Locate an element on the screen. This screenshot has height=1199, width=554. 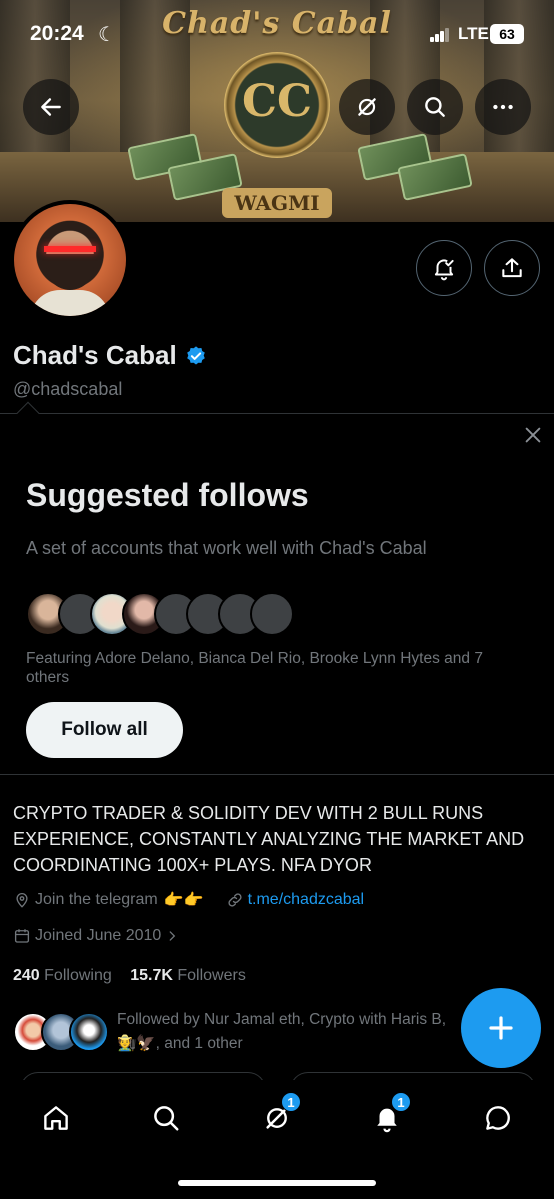
status-time: 20:24 is located at coordinates (57, 33).